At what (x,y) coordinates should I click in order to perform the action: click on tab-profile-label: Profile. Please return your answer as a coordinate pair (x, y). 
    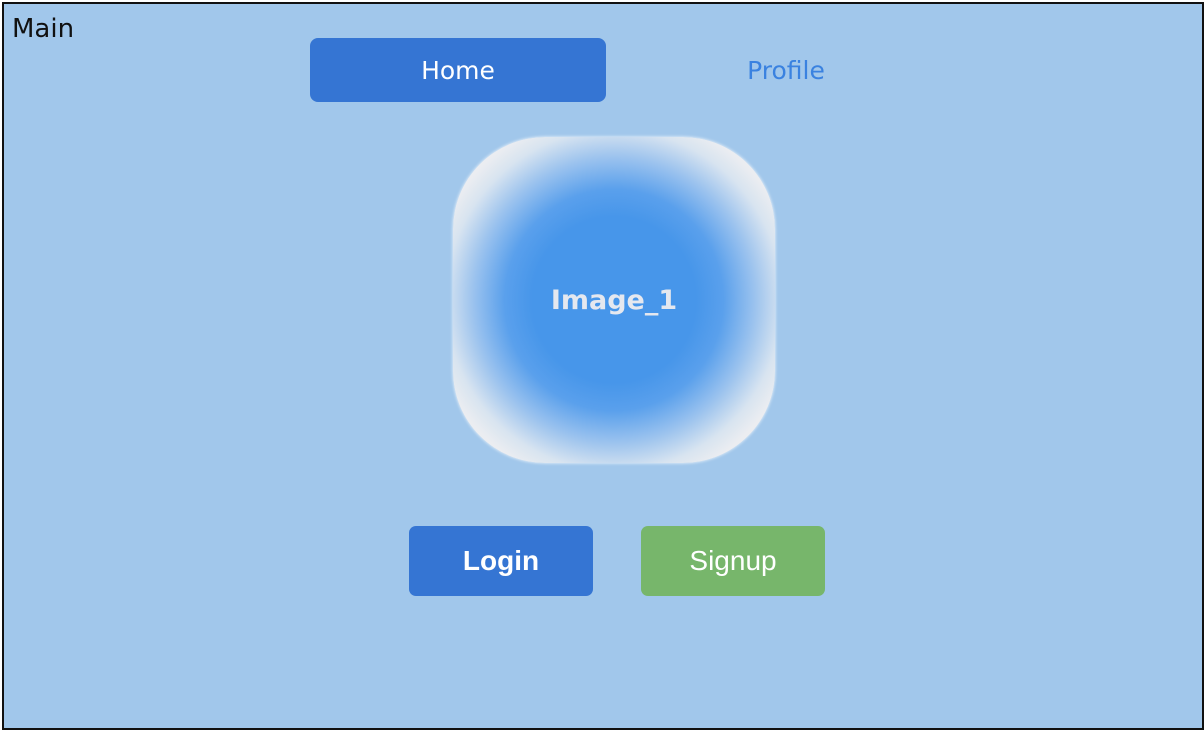
    Looking at the image, I should click on (786, 70).